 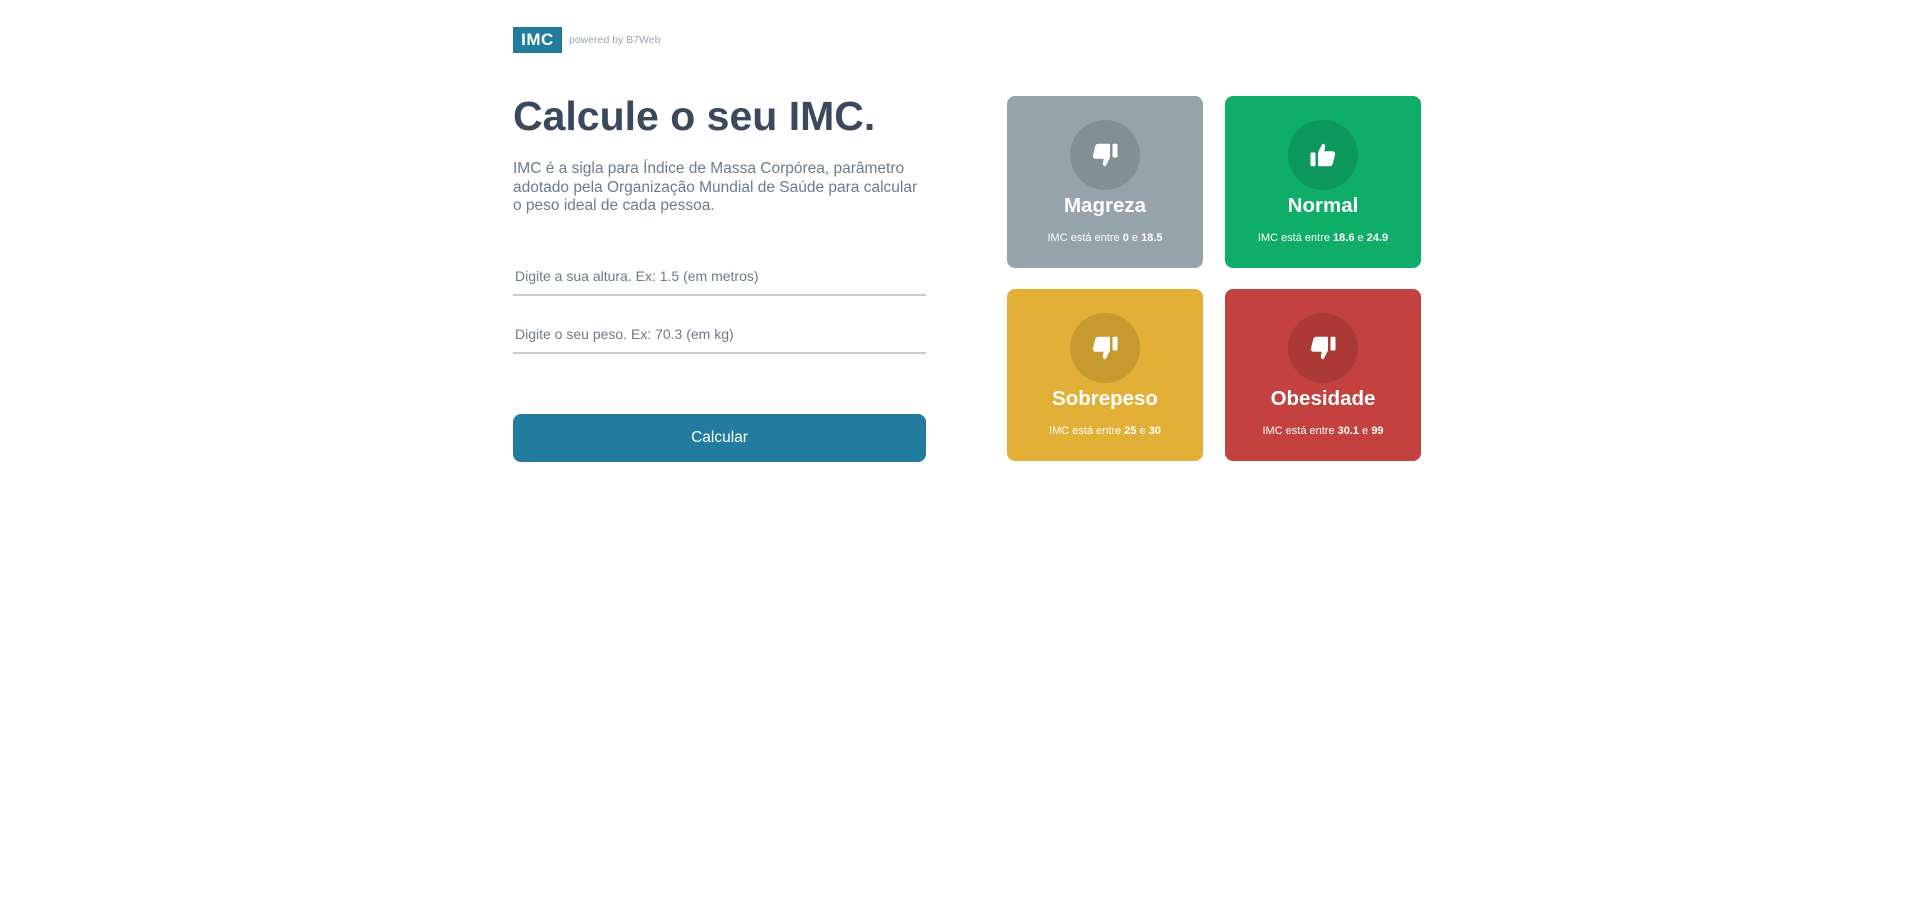 What do you see at coordinates (719, 339) in the screenshot?
I see `weight-input` at bounding box center [719, 339].